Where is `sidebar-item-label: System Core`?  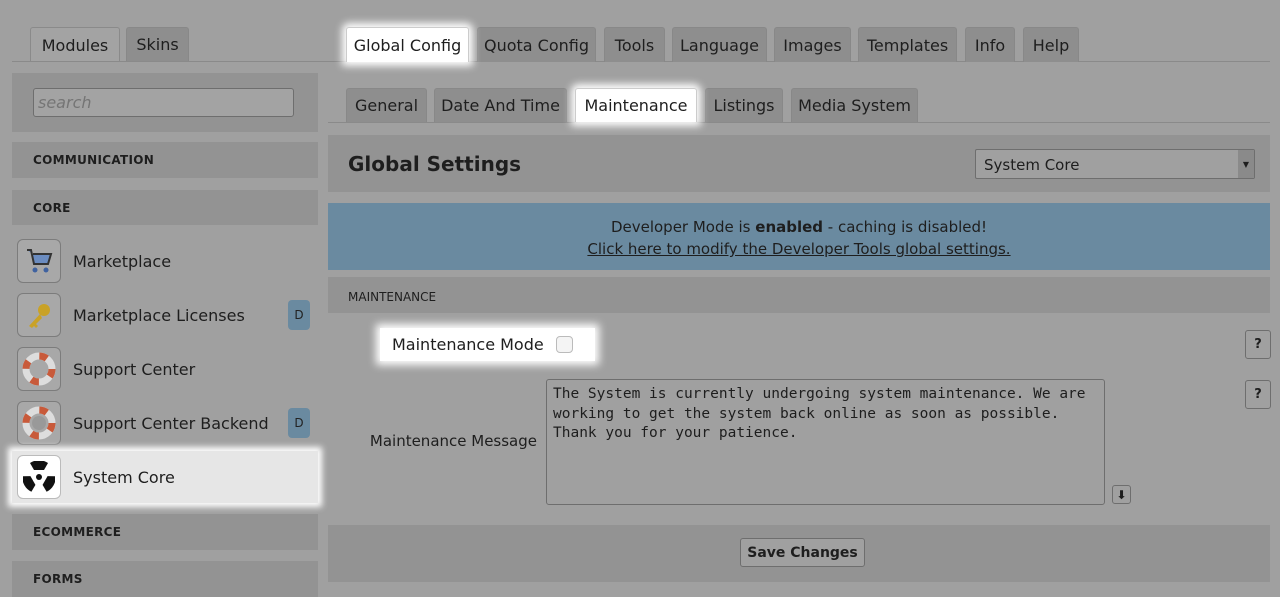 sidebar-item-label: System Core is located at coordinates (124, 477).